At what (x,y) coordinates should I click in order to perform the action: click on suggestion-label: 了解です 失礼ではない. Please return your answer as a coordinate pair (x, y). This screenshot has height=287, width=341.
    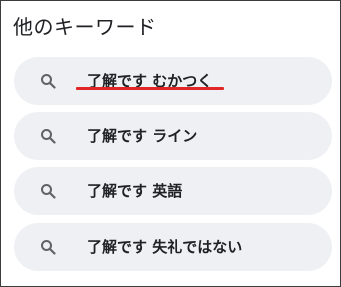
    Looking at the image, I should click on (165, 247).